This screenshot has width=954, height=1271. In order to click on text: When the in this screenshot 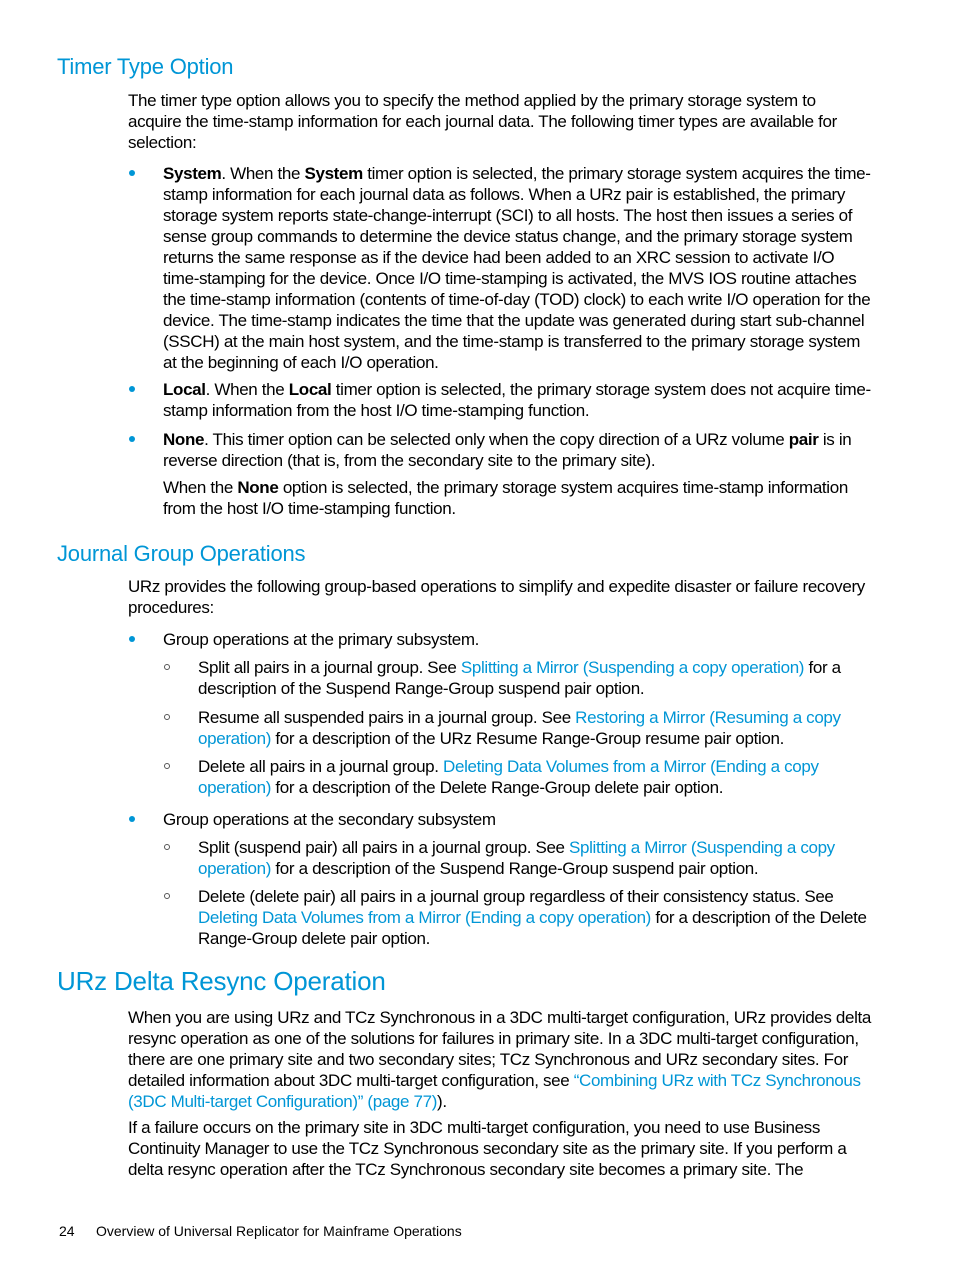, I will do `click(200, 487)`.